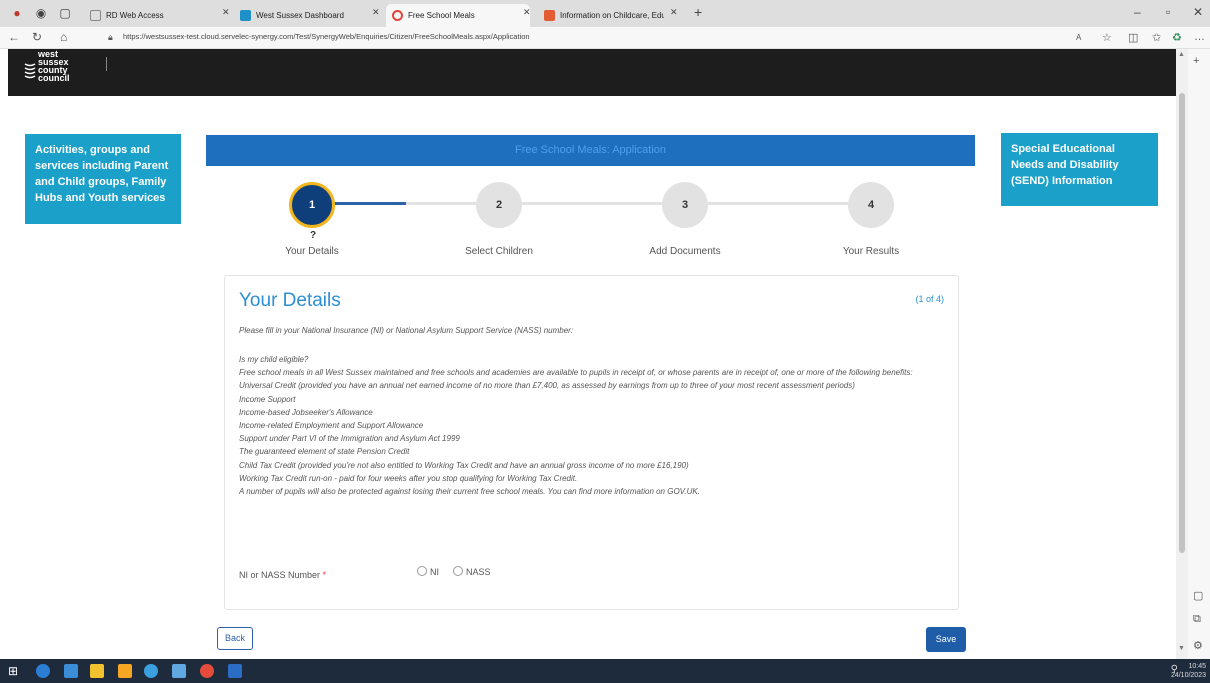  What do you see at coordinates (1197, 619) in the screenshot?
I see `external-link-icon: ⧉` at bounding box center [1197, 619].